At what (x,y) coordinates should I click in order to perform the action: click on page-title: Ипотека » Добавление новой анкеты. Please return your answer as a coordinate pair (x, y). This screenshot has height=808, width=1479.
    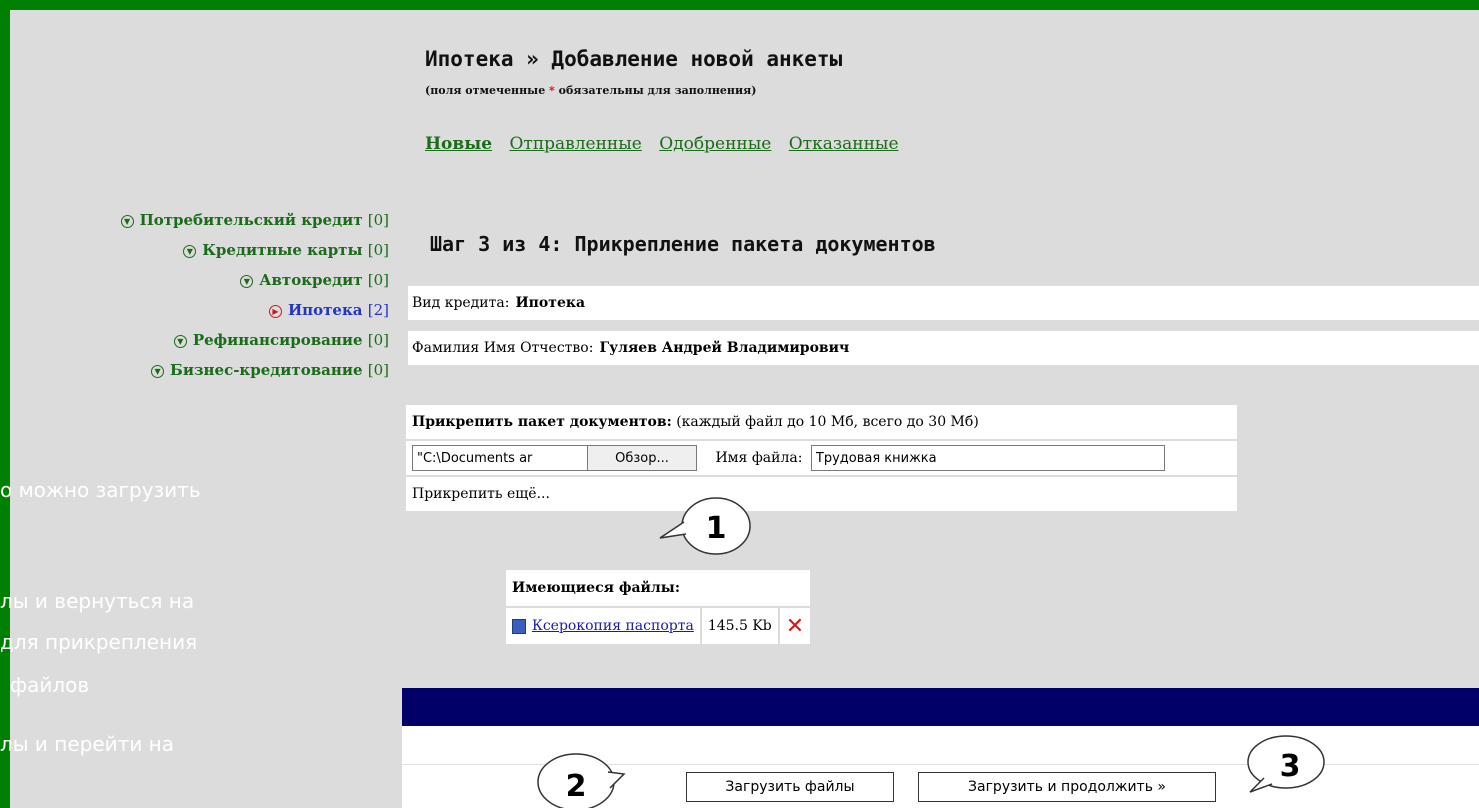
    Looking at the image, I should click on (634, 59).